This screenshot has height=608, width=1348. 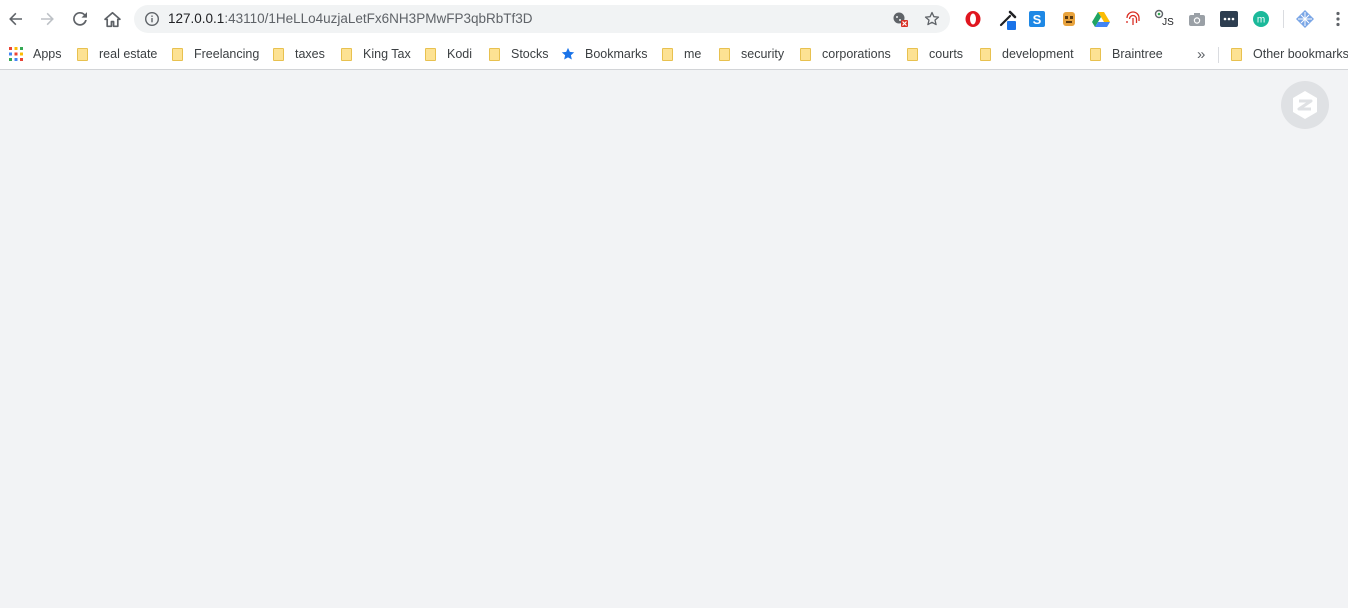 I want to click on bookmarks-overflow-button: », so click(x=1201, y=54).